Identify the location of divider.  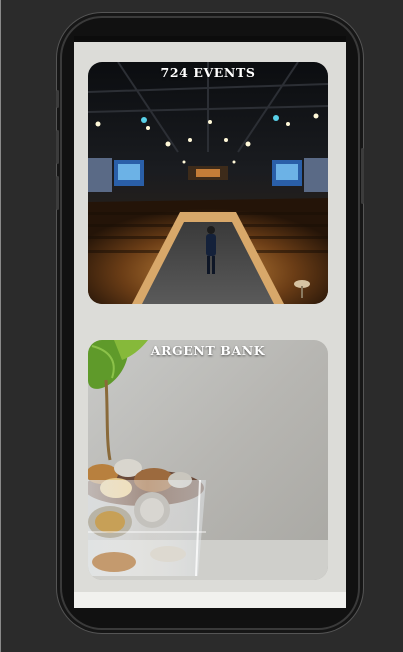
(0, 326).